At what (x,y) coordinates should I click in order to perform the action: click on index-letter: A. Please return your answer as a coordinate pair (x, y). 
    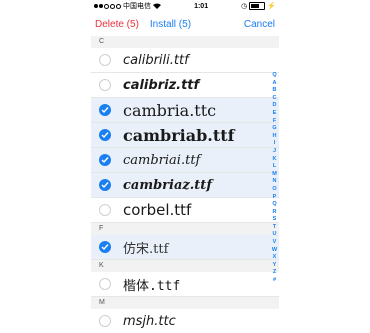
    Looking at the image, I should click on (275, 84).